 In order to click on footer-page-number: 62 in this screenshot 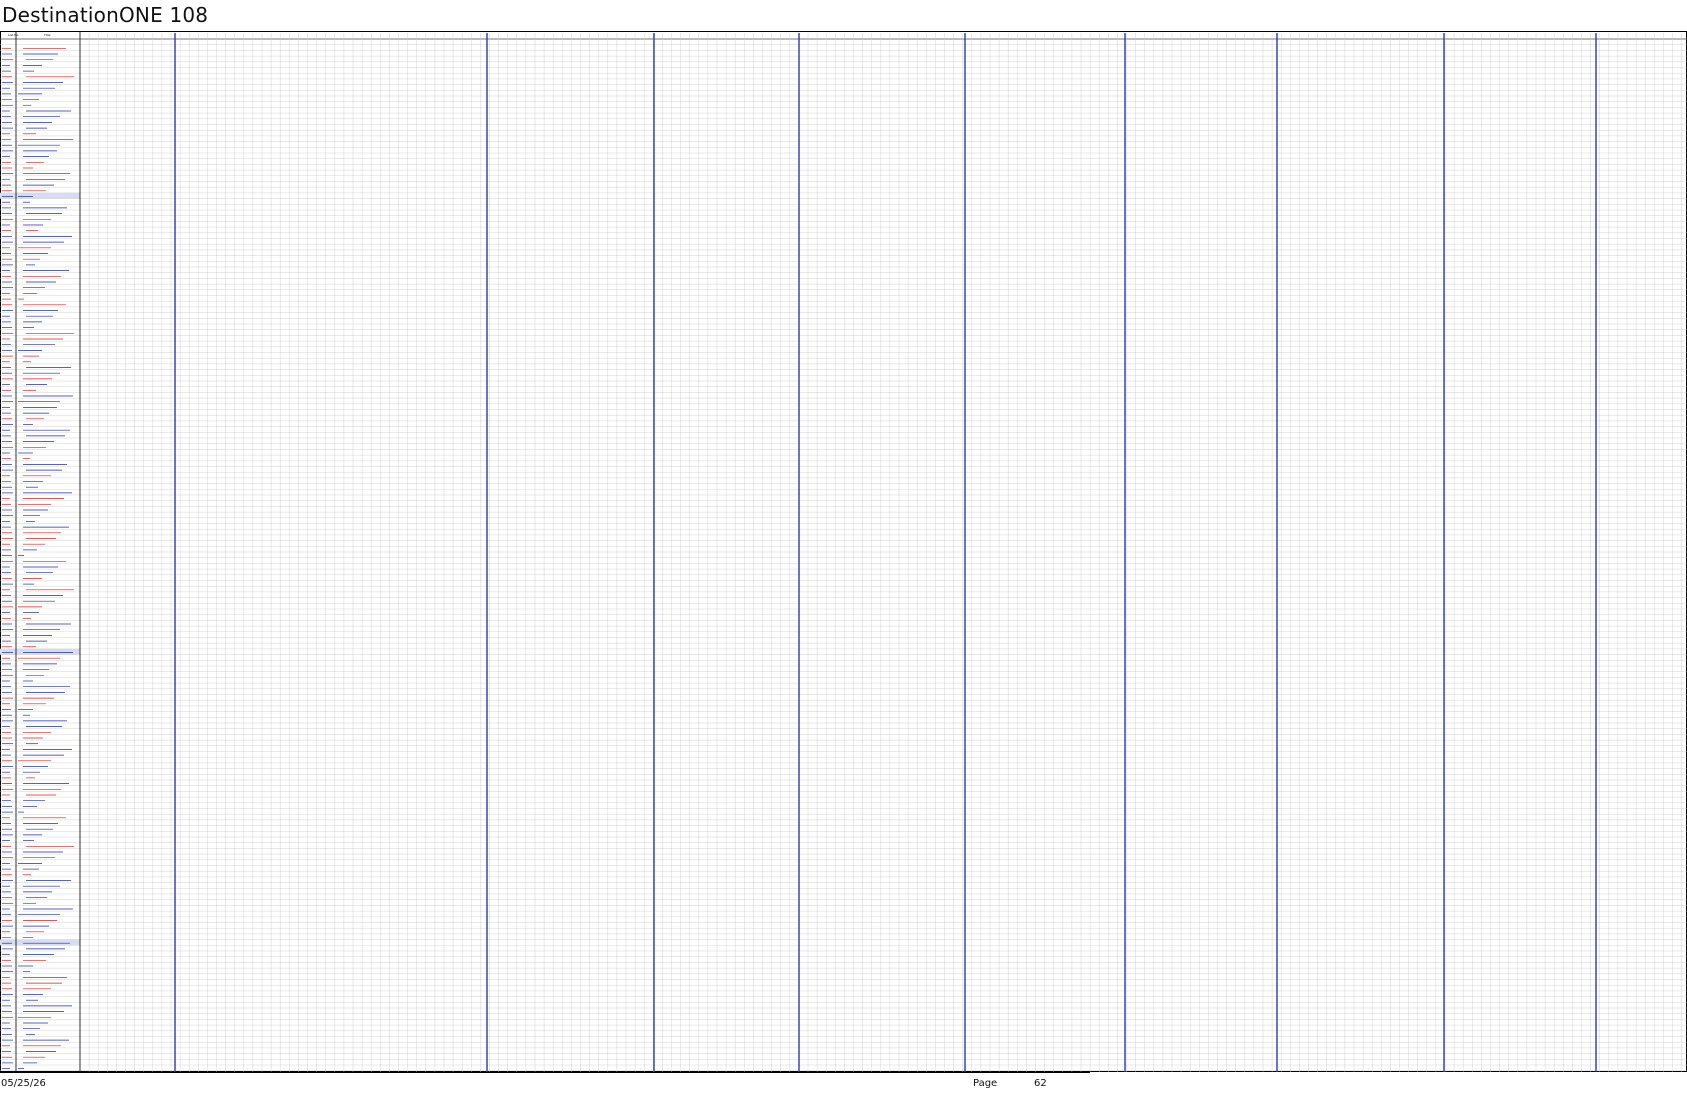, I will do `click(1040, 1083)`.